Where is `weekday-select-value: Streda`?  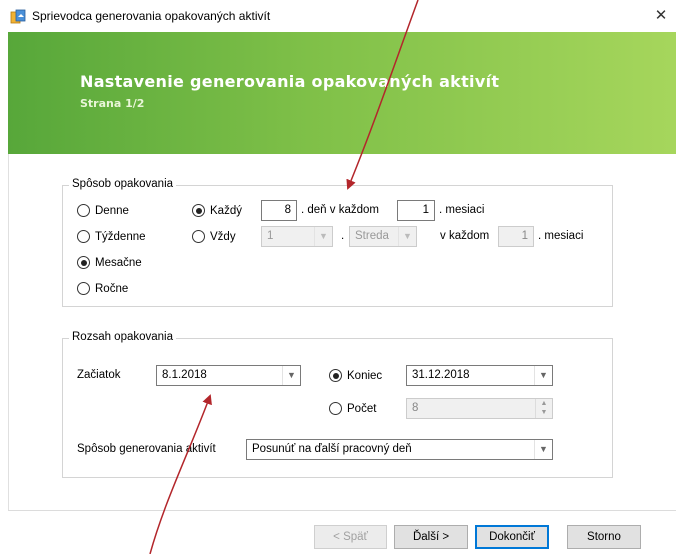
weekday-select-value: Streda is located at coordinates (372, 236).